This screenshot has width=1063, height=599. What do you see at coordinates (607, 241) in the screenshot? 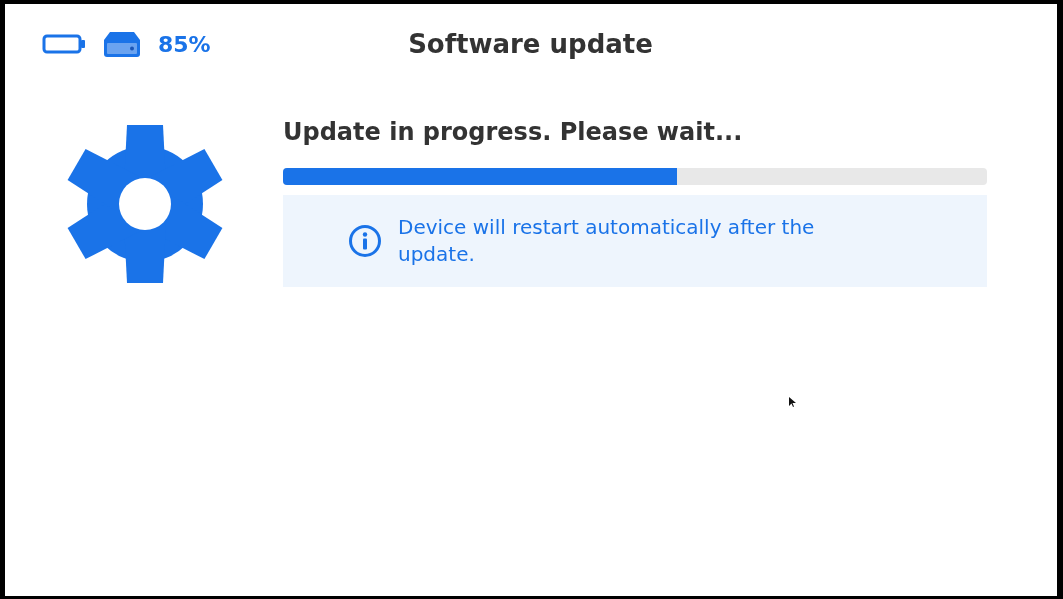
I see `info-text: Device will restart automatically after the update.` at bounding box center [607, 241].